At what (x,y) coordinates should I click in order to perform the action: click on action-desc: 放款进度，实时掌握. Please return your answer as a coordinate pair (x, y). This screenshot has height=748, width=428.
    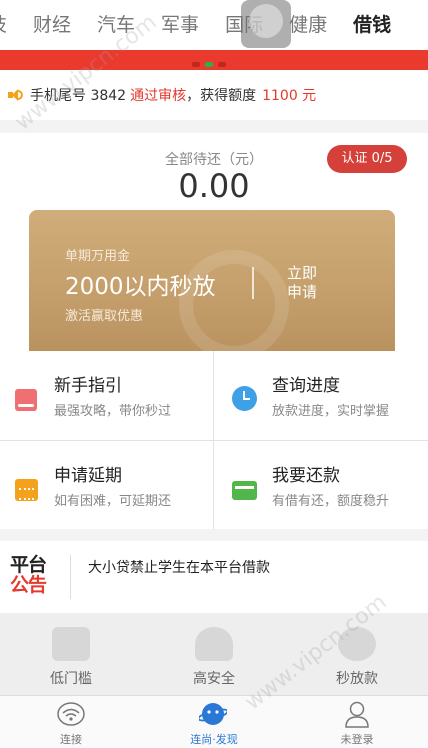
    Looking at the image, I should click on (331, 411).